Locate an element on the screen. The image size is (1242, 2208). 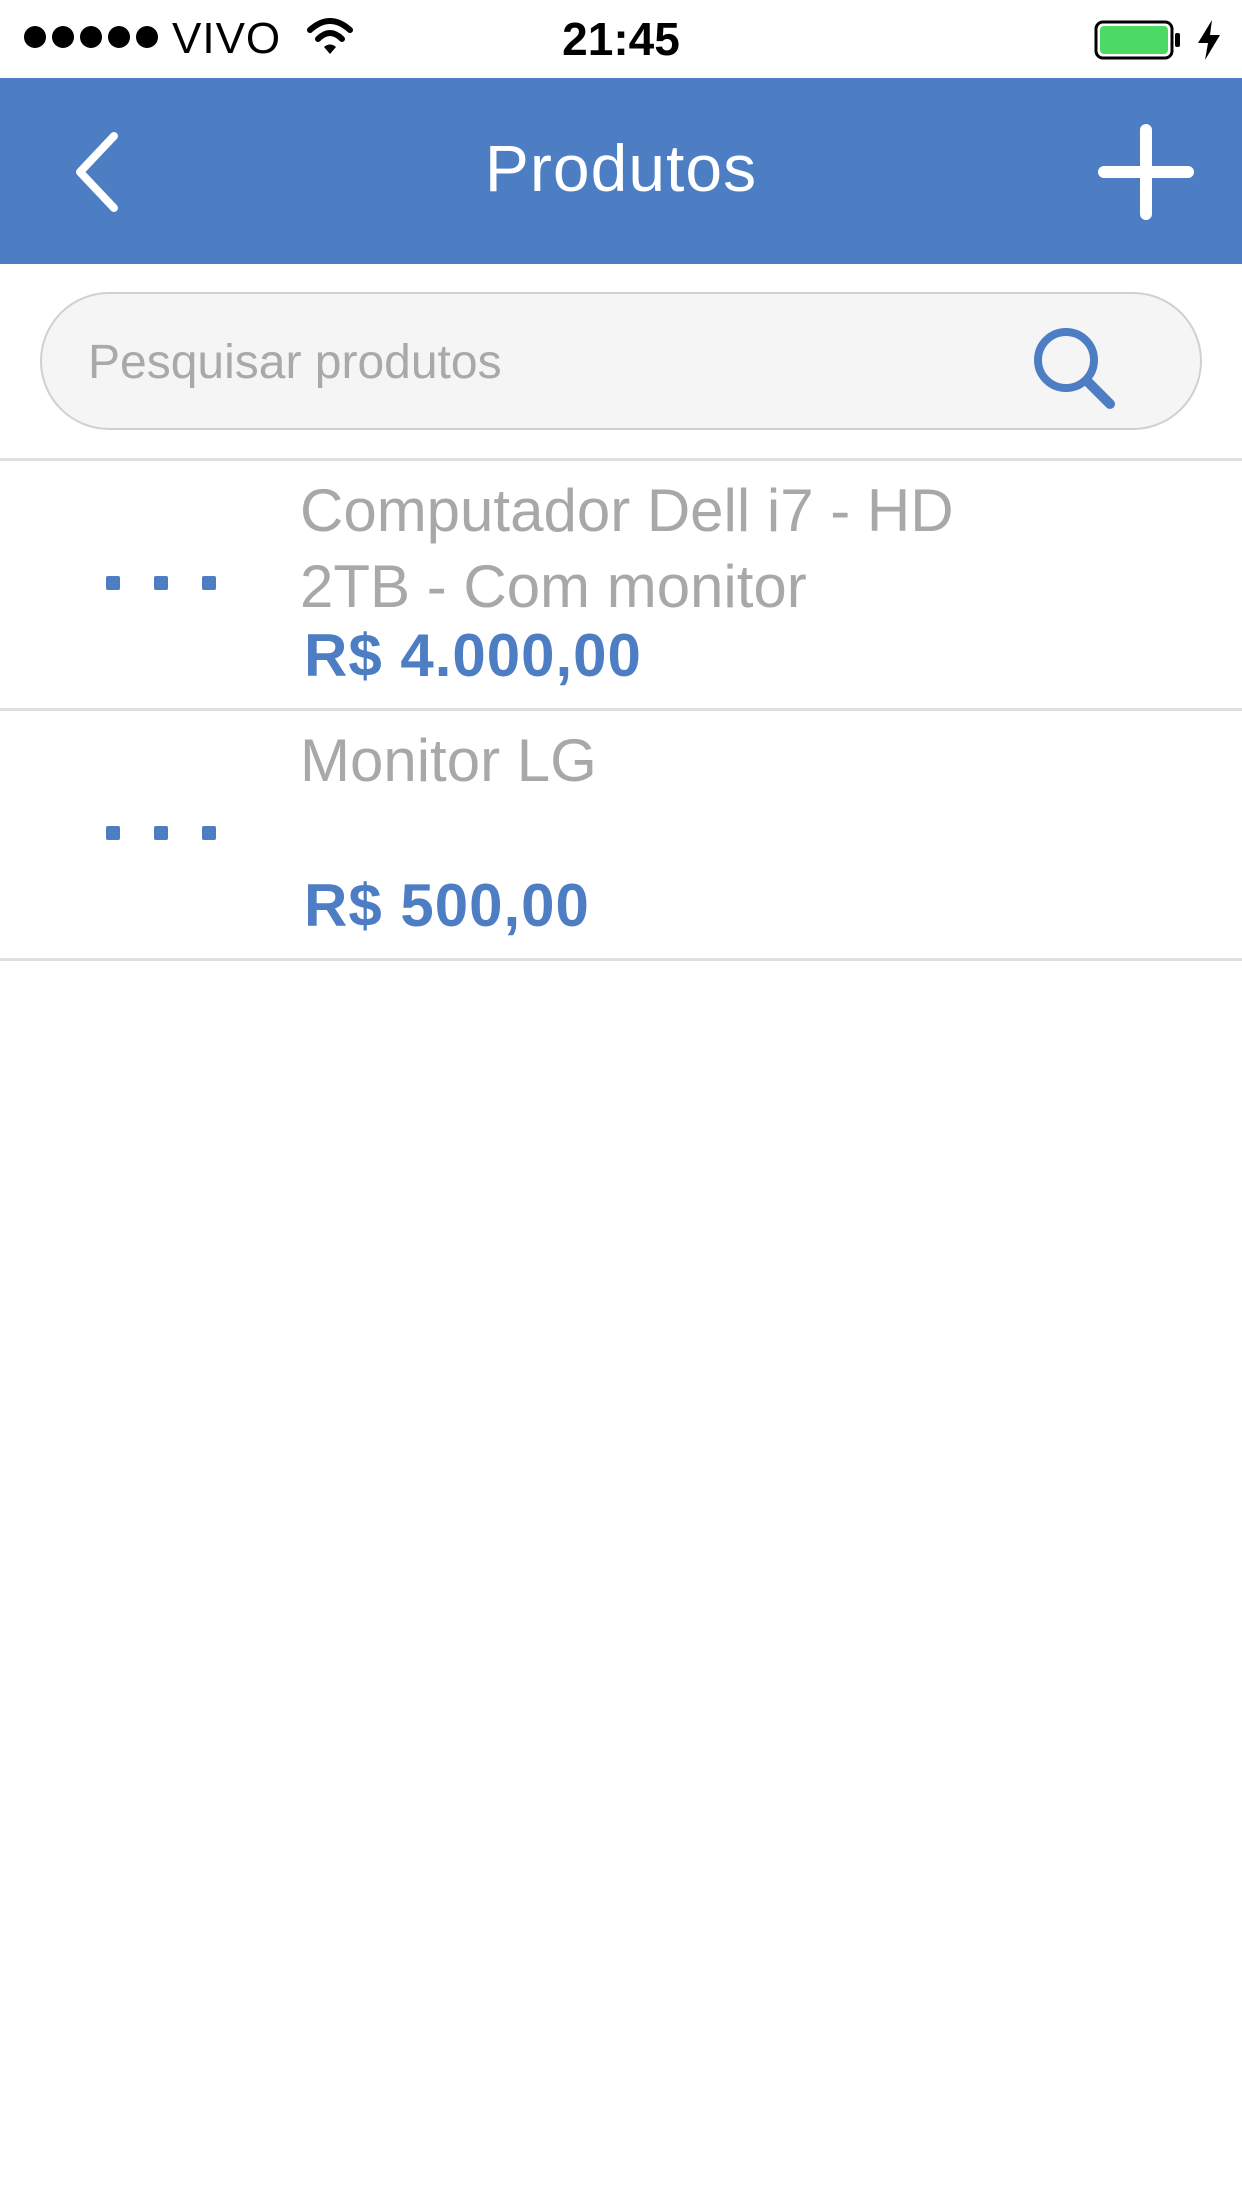
product-price: R$ 4.000,00 is located at coordinates (473, 655).